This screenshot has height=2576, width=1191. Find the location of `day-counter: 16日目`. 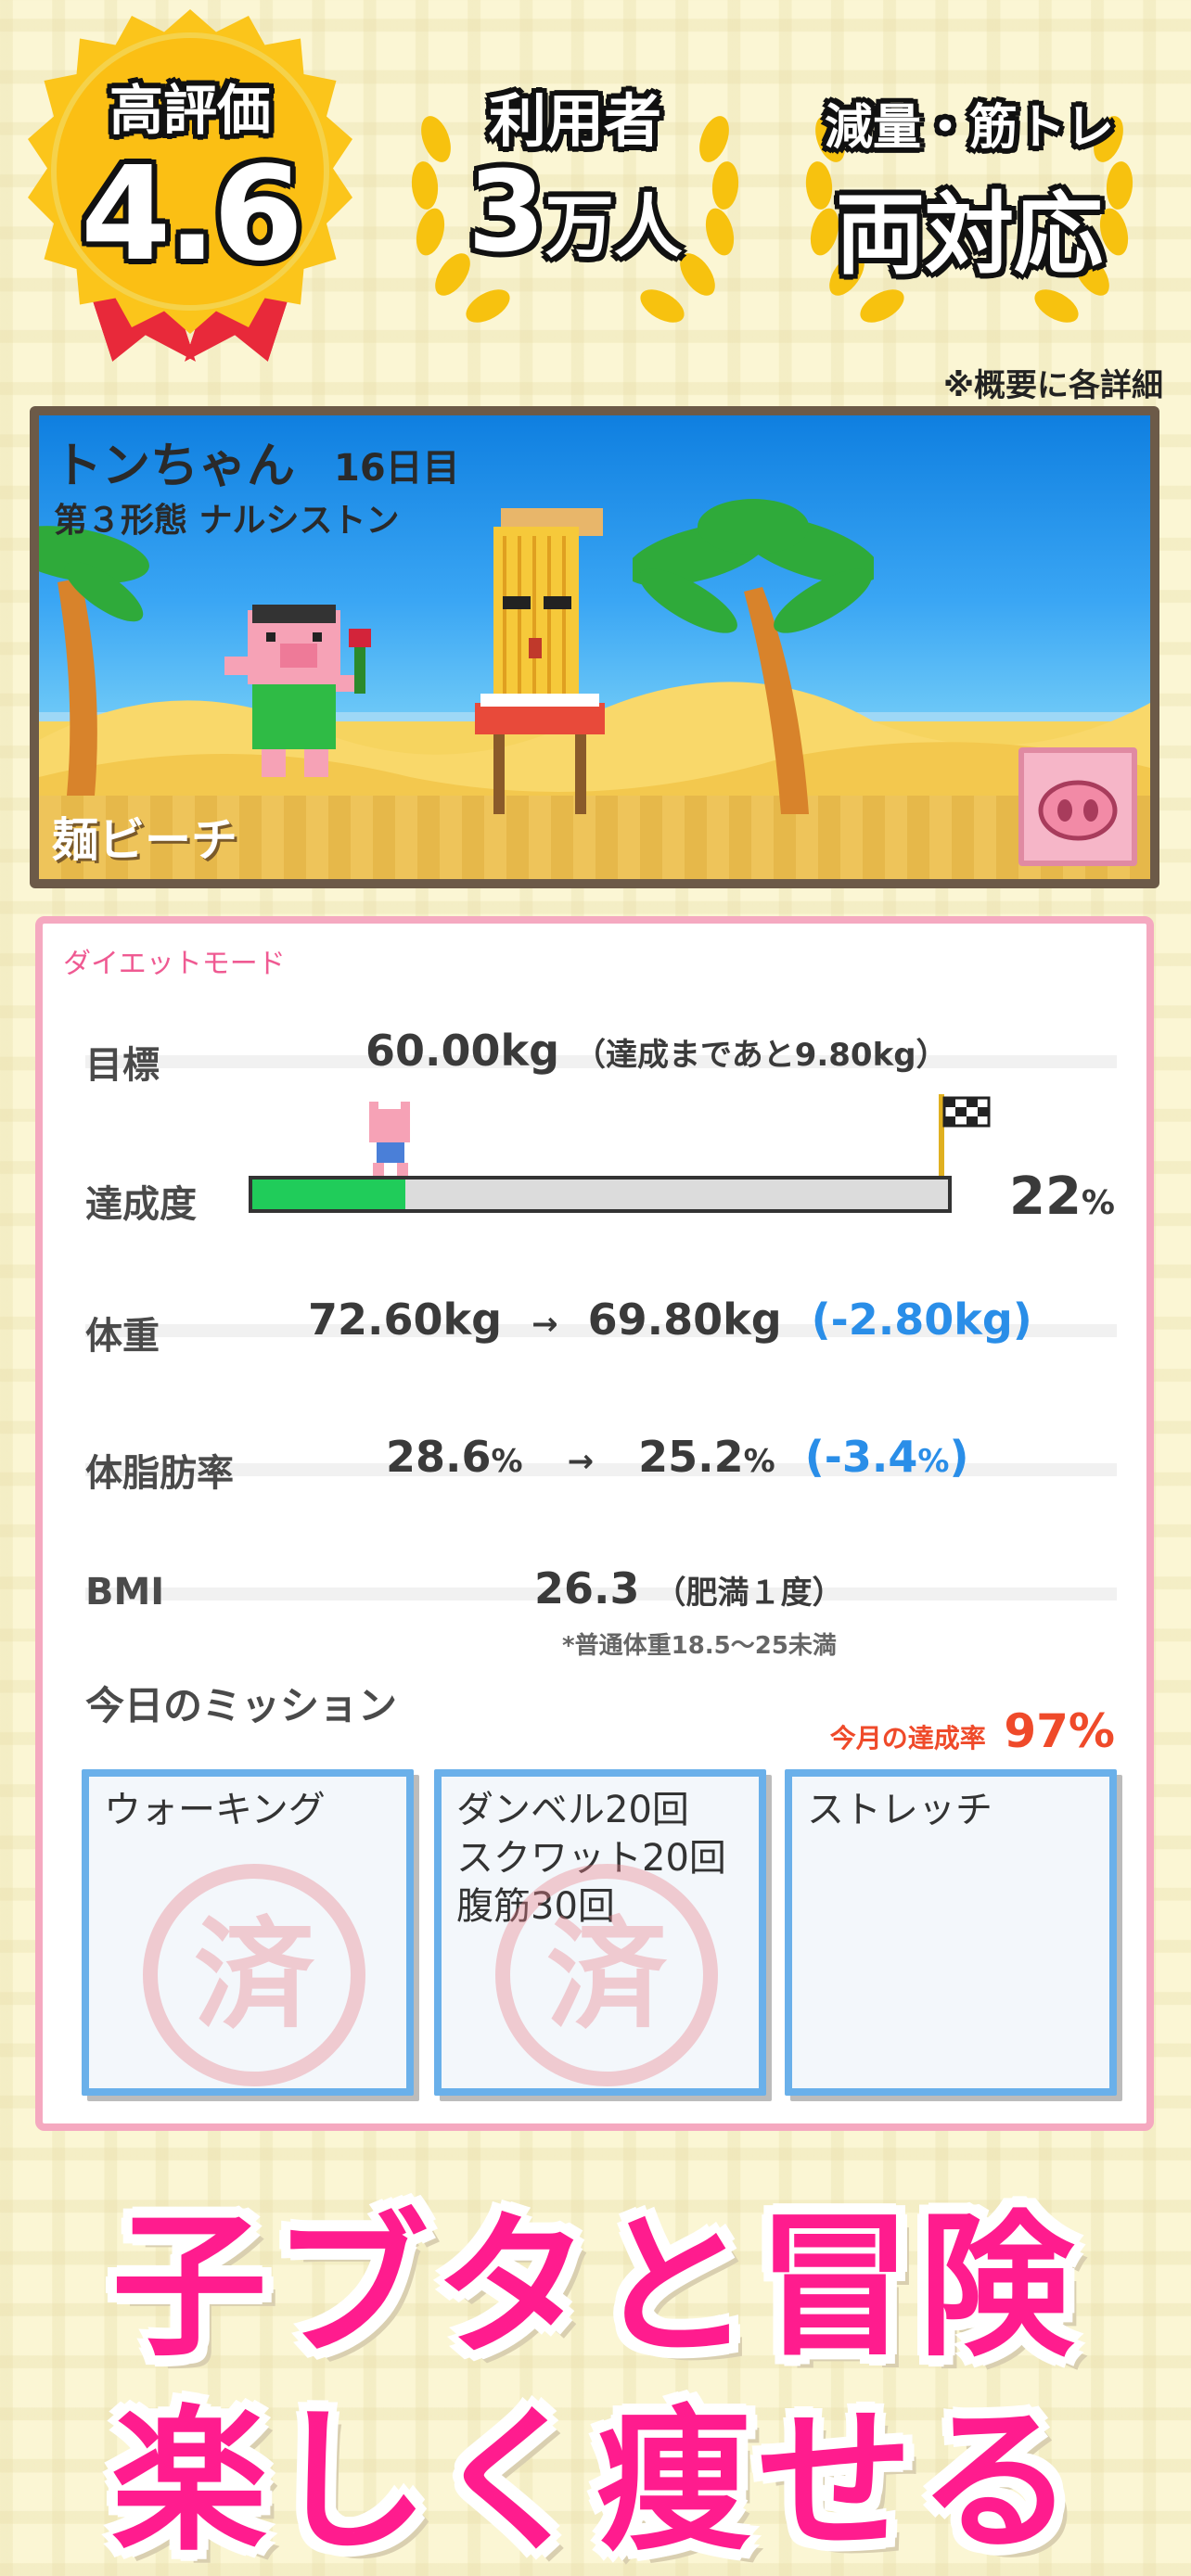

day-counter: 16日目 is located at coordinates (397, 468).